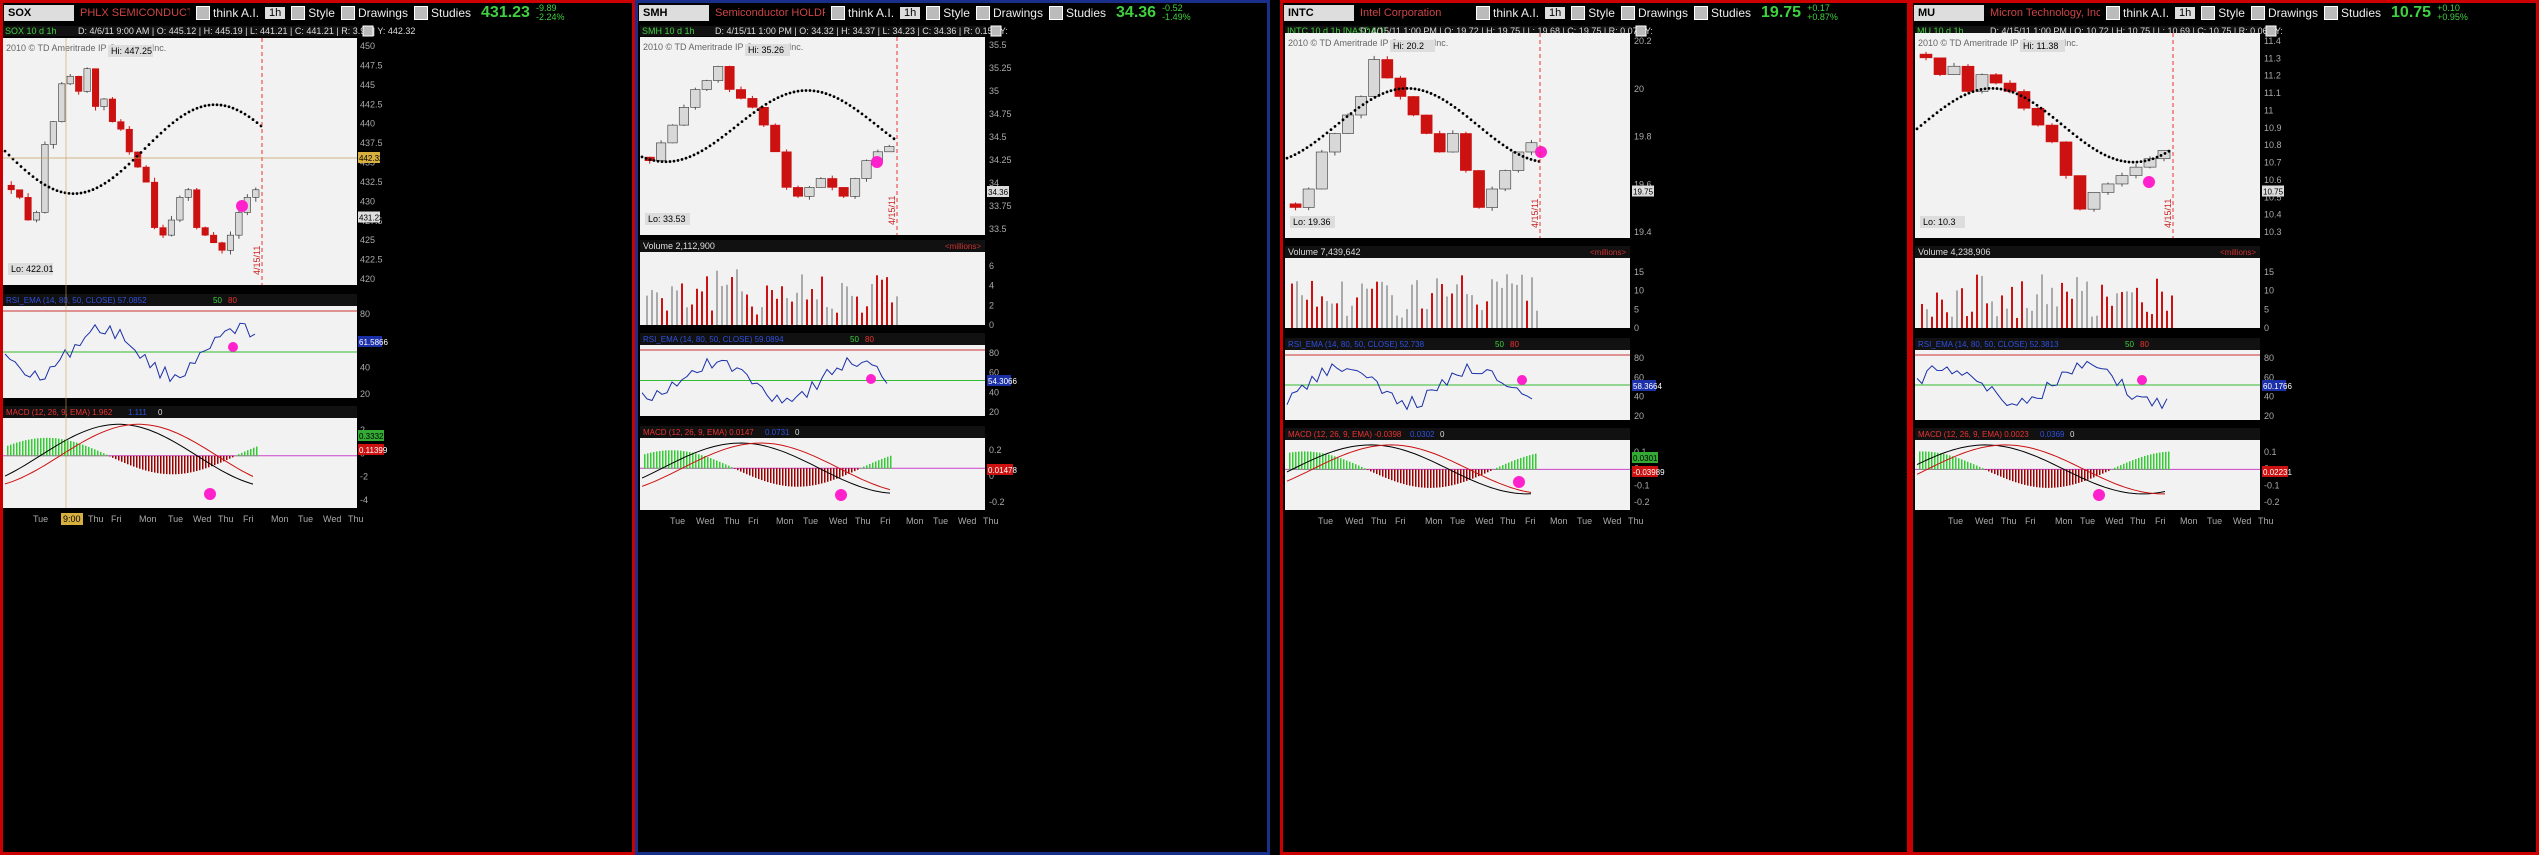  What do you see at coordinates (1636, 521) in the screenshot?
I see `time-axis-label: Thu` at bounding box center [1636, 521].